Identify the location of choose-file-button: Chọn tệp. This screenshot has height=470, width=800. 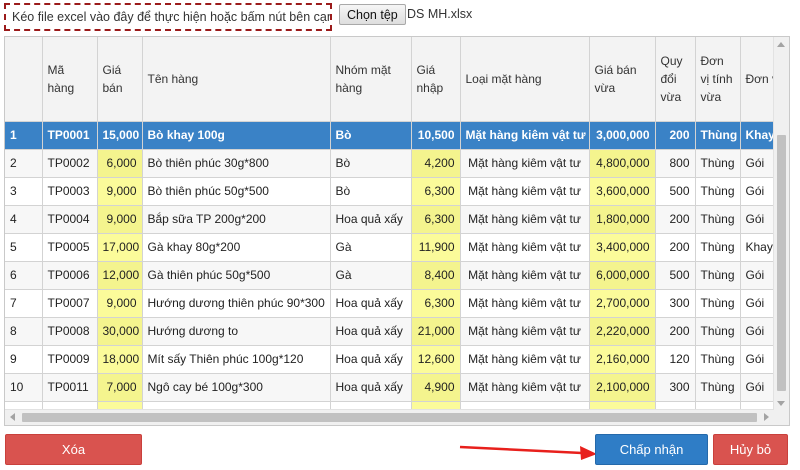
(372, 14).